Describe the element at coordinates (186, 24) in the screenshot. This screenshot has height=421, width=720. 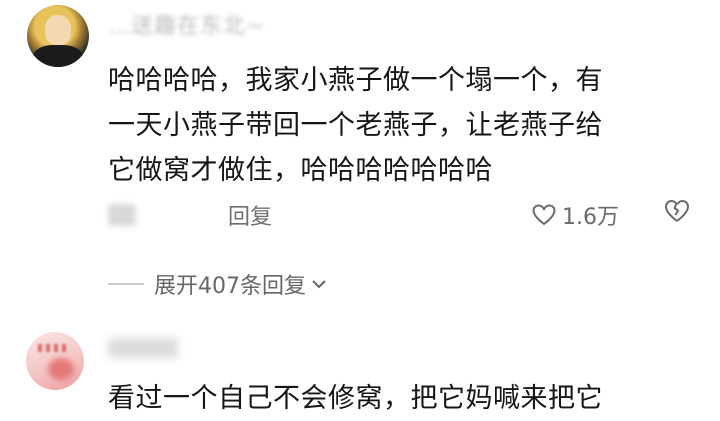
I see `username: …送趣在东北~` at that location.